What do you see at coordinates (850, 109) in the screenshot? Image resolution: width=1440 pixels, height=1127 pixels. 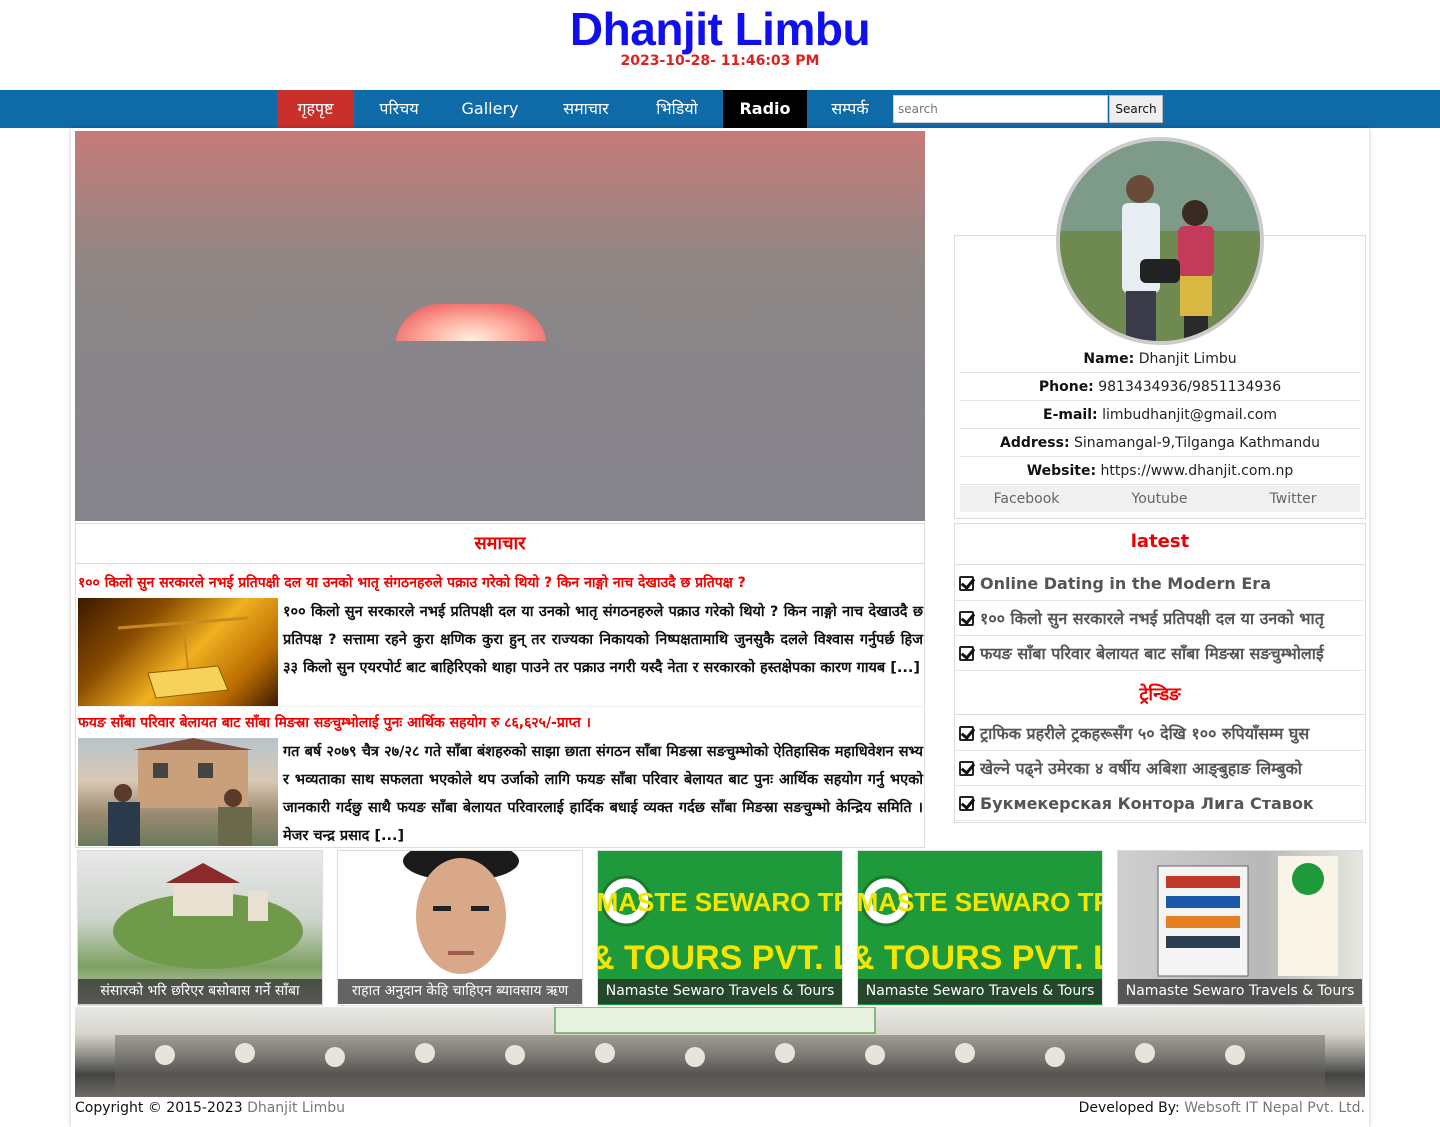 I see `nav-item-contact: सम्पर्क` at bounding box center [850, 109].